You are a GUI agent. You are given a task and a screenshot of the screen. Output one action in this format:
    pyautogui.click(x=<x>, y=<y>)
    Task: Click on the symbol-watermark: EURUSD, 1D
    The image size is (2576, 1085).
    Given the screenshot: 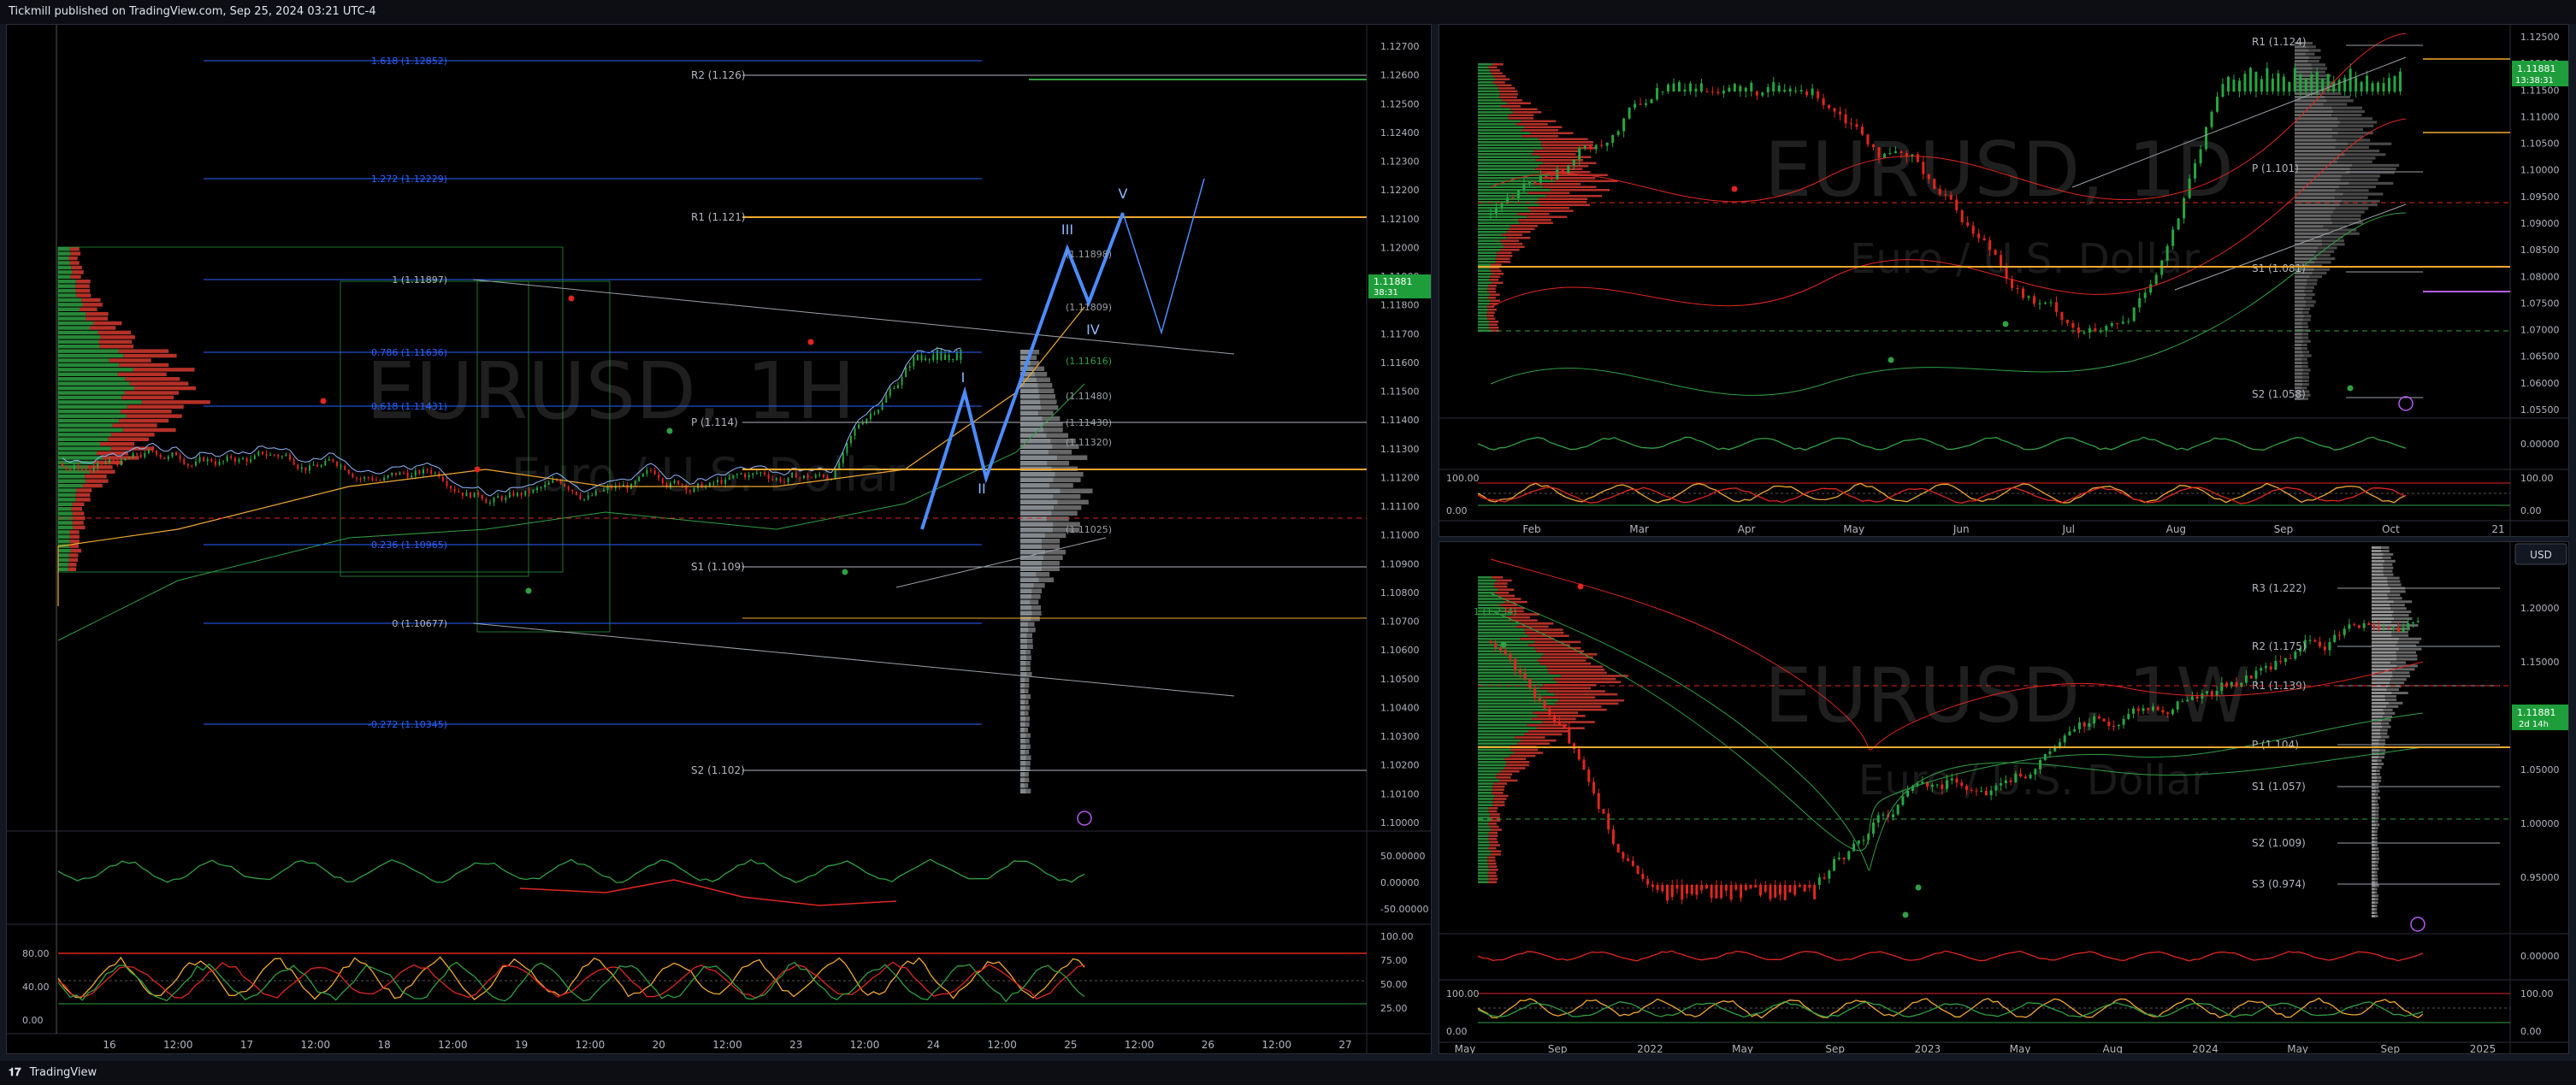 What is the action you would take?
    pyautogui.click(x=1999, y=170)
    